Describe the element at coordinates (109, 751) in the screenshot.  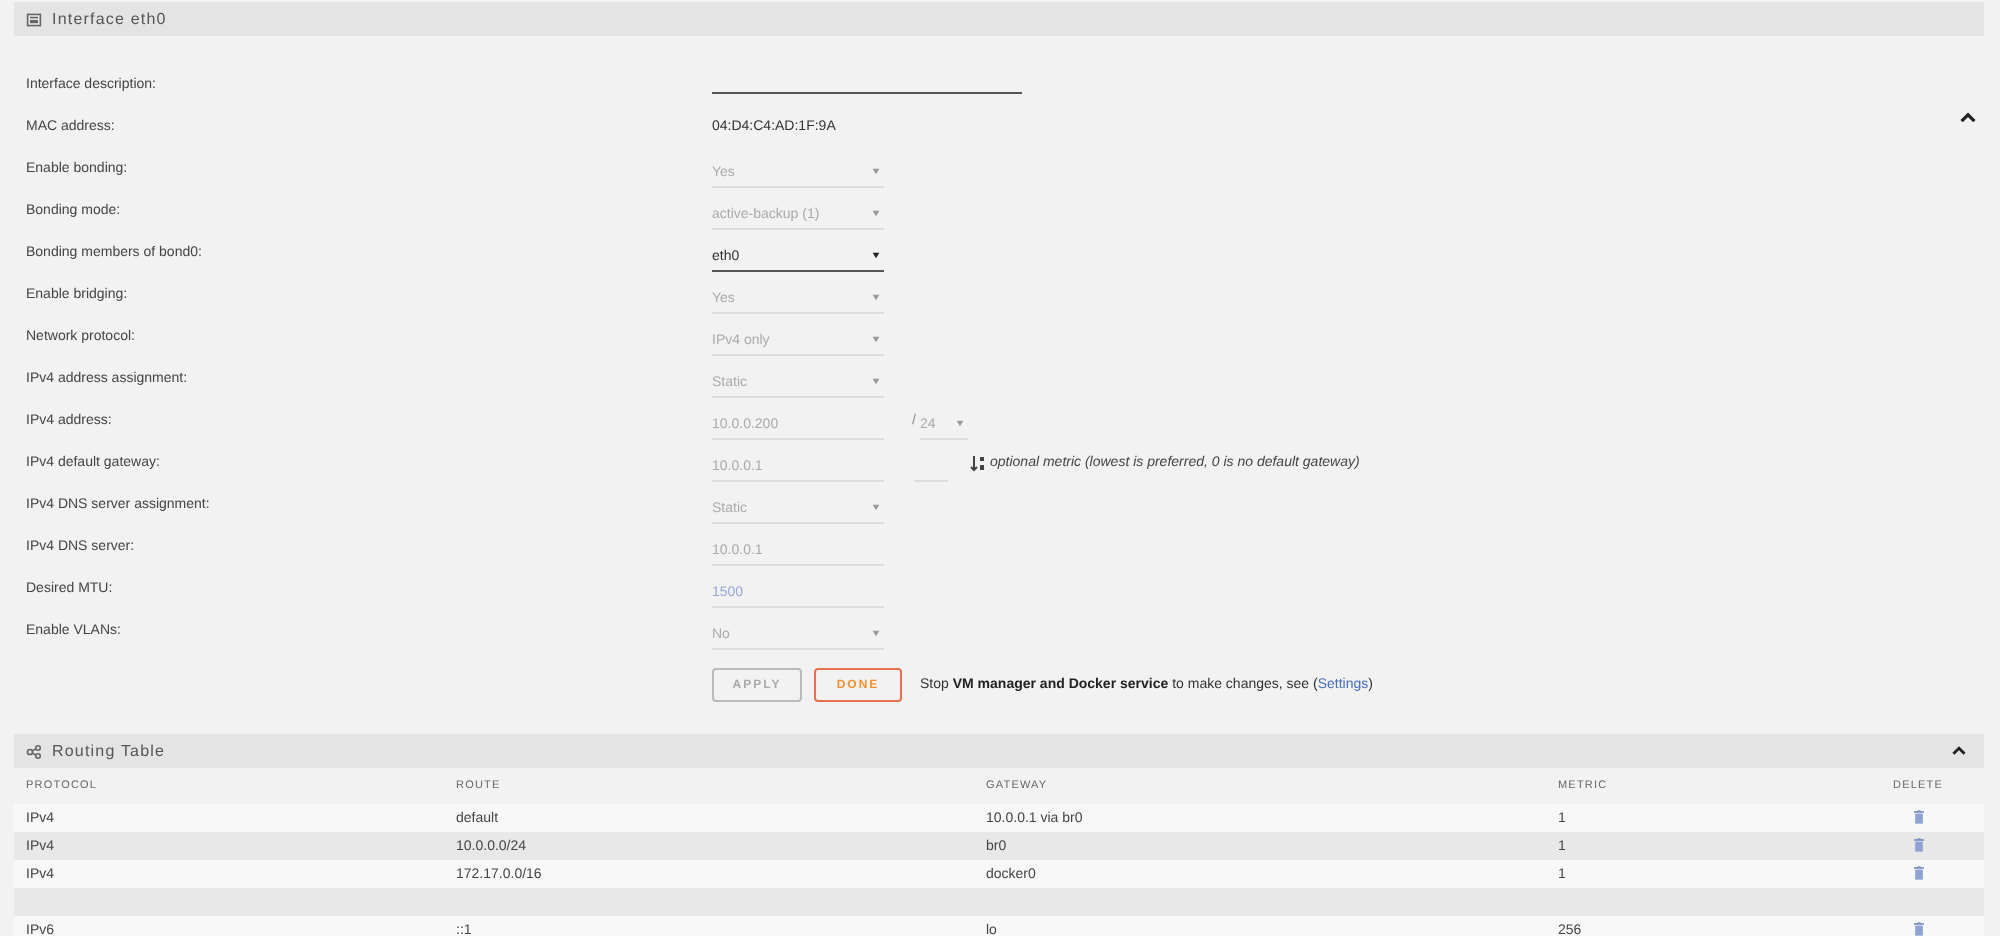
I see `table-title: Routing Table` at that location.